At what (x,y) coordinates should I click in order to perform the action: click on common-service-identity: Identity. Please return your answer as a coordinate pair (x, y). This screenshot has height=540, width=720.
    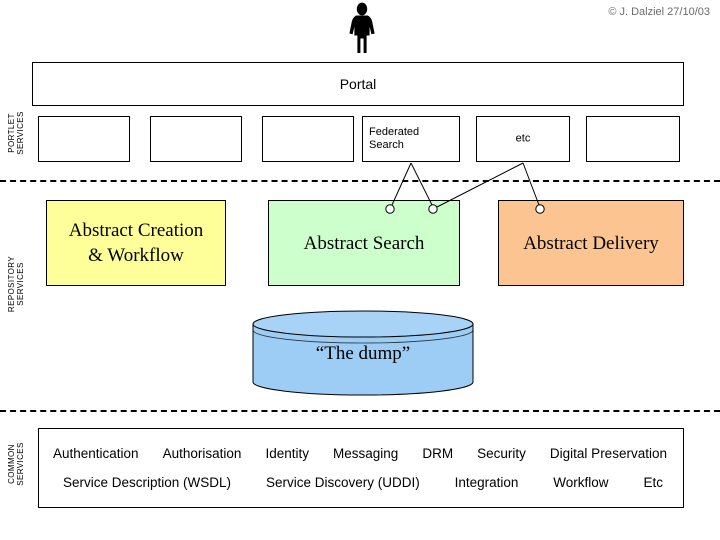
    Looking at the image, I should click on (287, 453).